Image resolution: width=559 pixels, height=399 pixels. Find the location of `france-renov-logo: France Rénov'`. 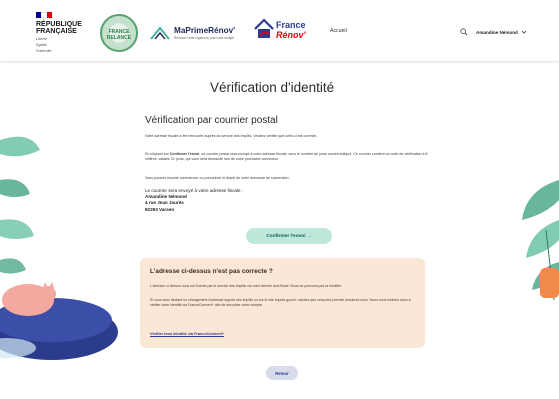

france-renov-logo: France Rénov' is located at coordinates (286, 33).